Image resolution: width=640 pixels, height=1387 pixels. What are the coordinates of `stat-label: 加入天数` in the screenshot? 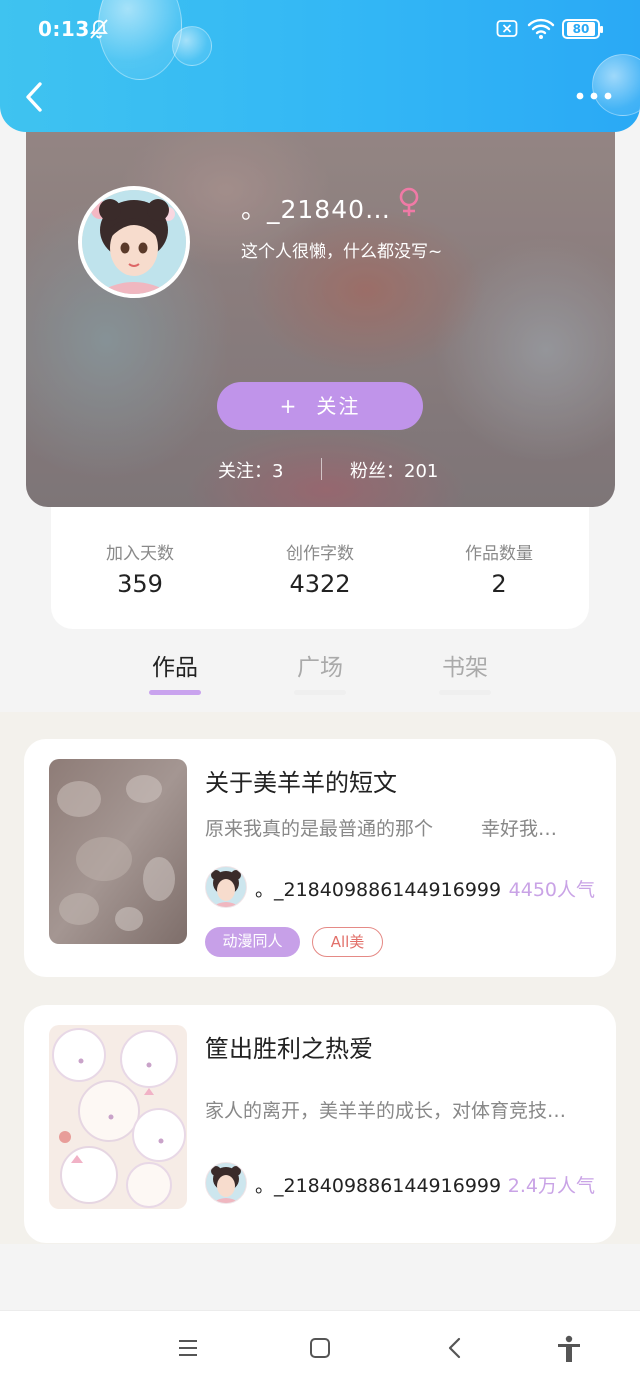 It's located at (140, 554).